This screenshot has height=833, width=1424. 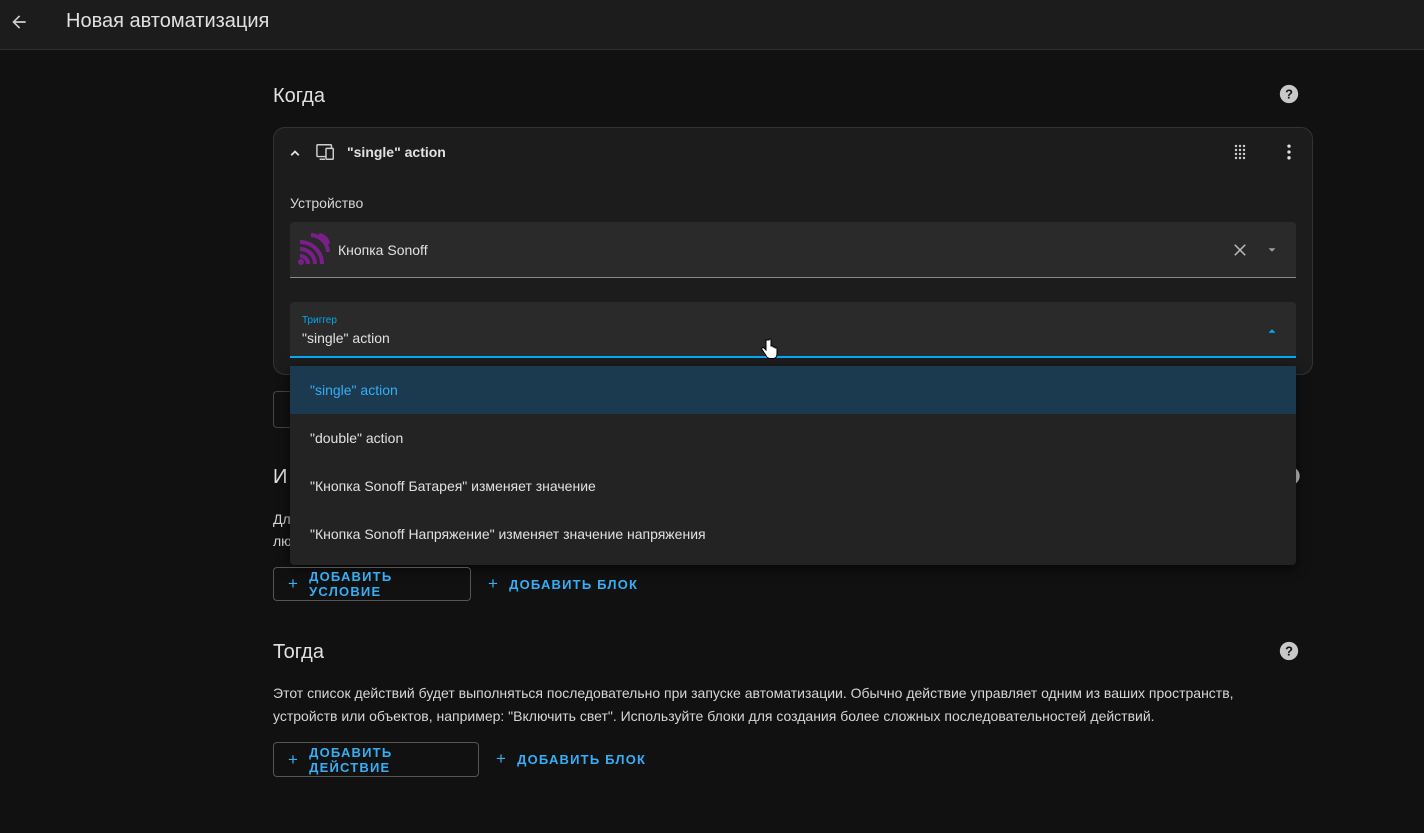 I want to click on device-picker: Кнопка Sonoff, so click(x=793, y=250).